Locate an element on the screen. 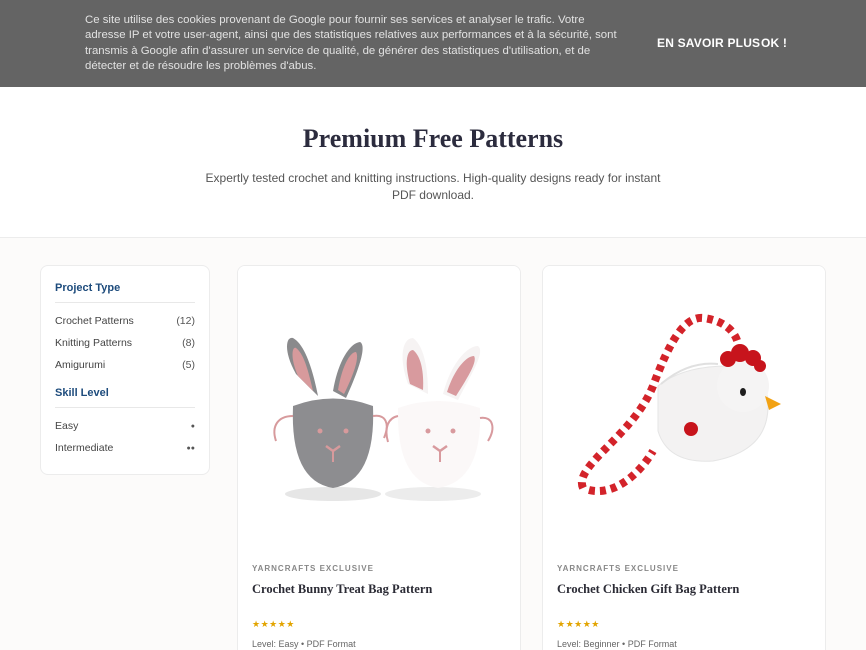 Image resolution: width=866 pixels, height=650 pixels. skill-level-heading: Skill Level is located at coordinates (125, 397).